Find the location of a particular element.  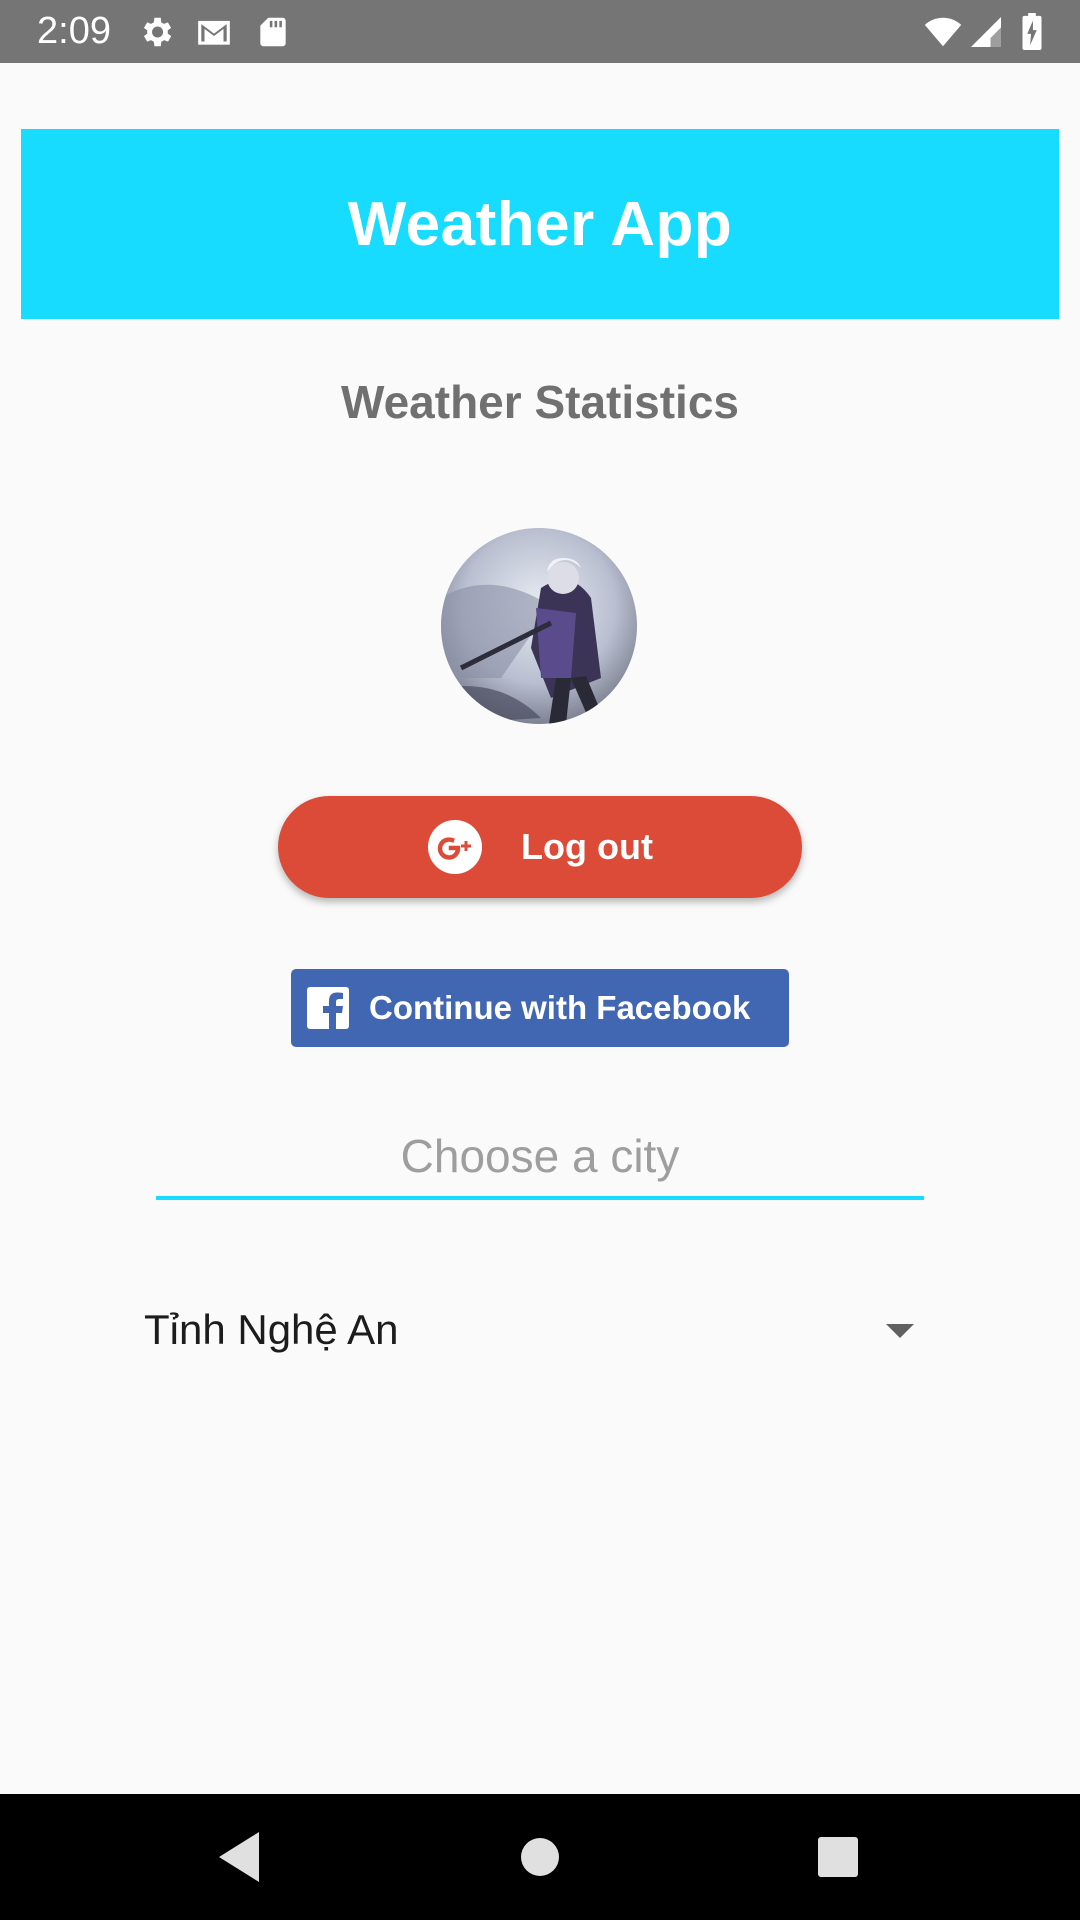

recents-icon is located at coordinates (838, 1857).